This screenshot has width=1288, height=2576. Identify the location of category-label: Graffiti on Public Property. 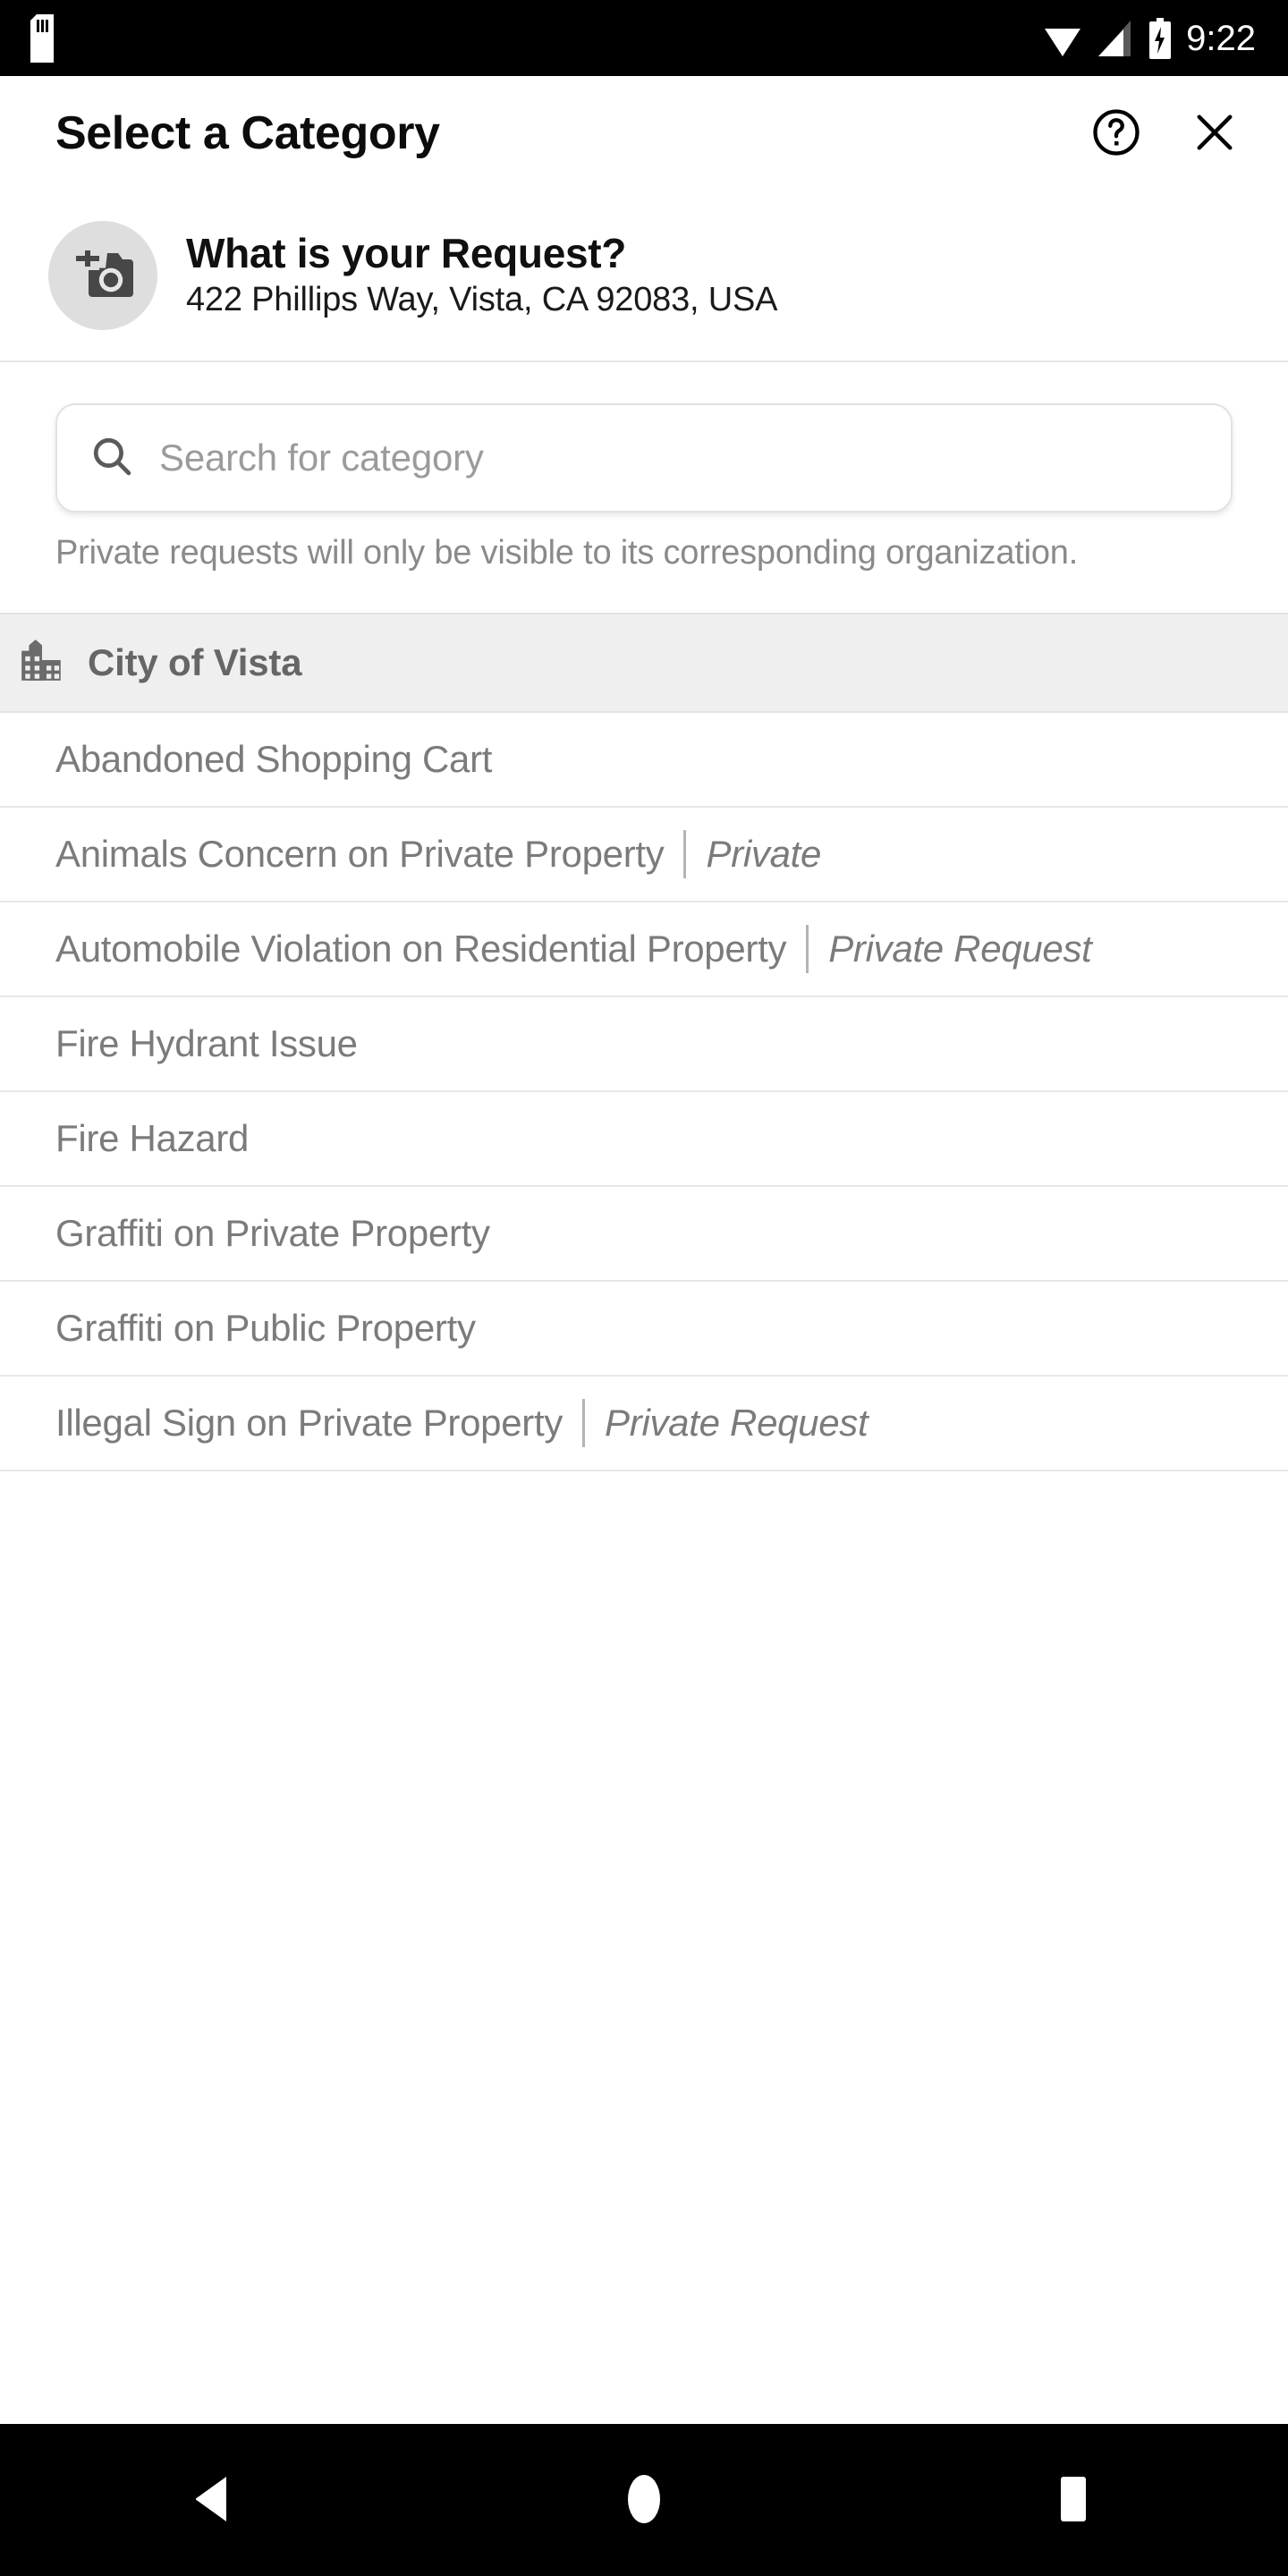
(265, 1327).